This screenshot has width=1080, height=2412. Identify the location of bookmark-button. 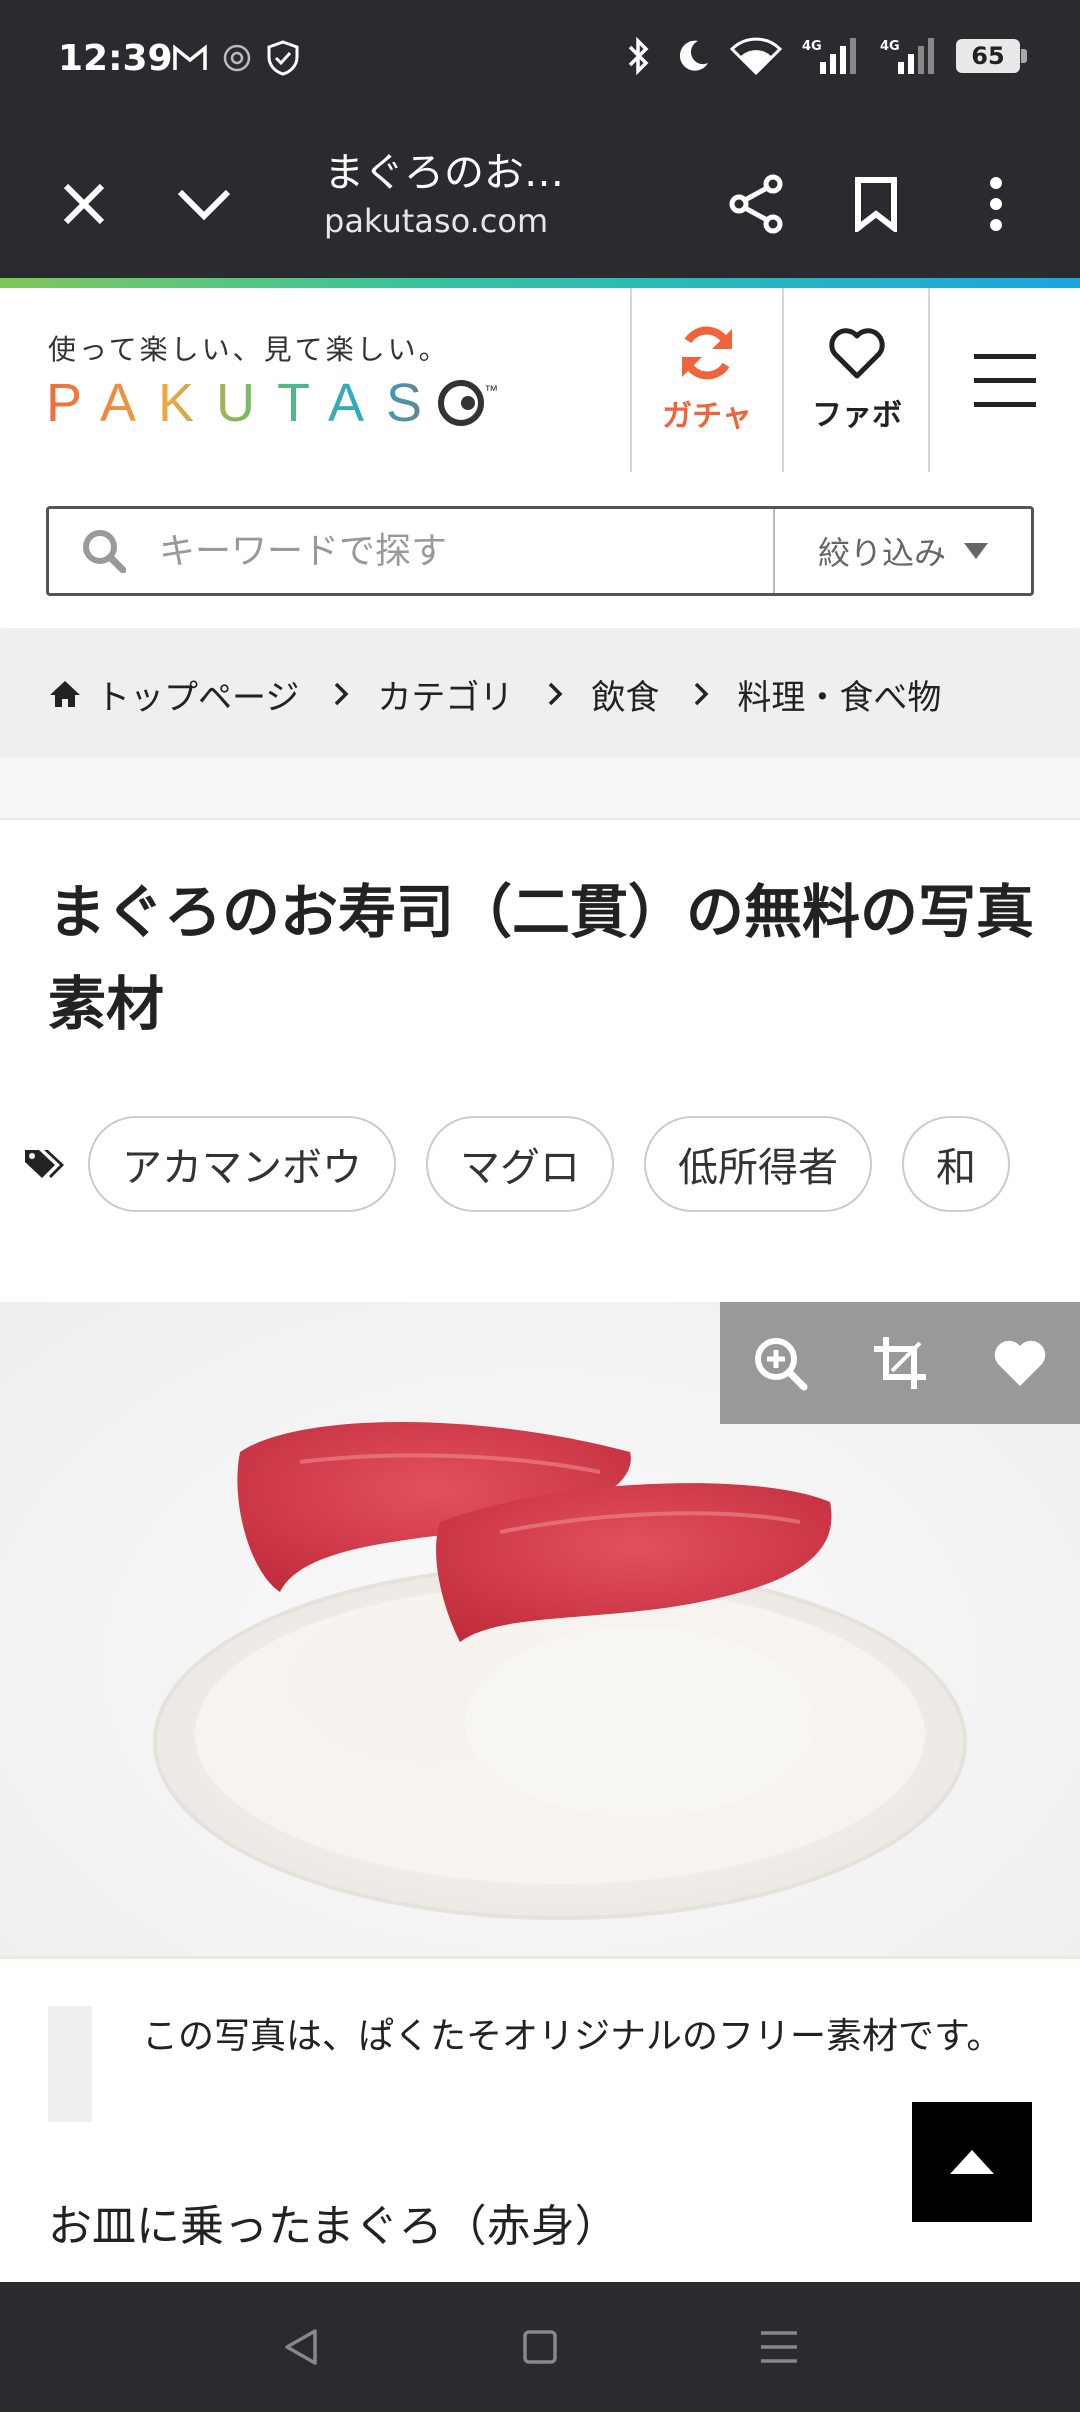
(876, 204).